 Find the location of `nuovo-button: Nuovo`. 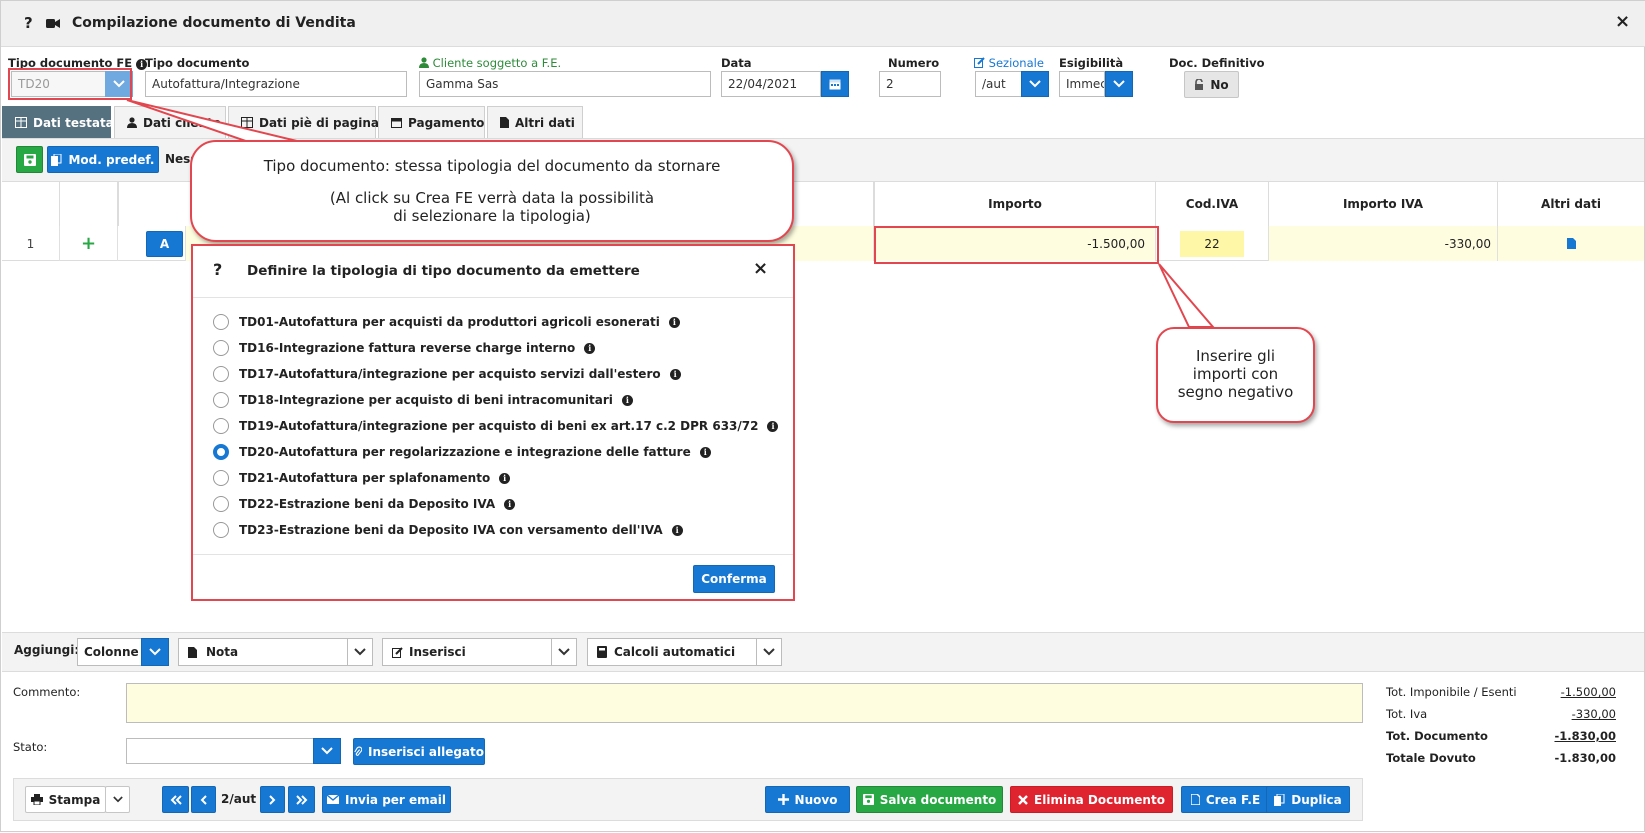

nuovo-button: Nuovo is located at coordinates (807, 799).